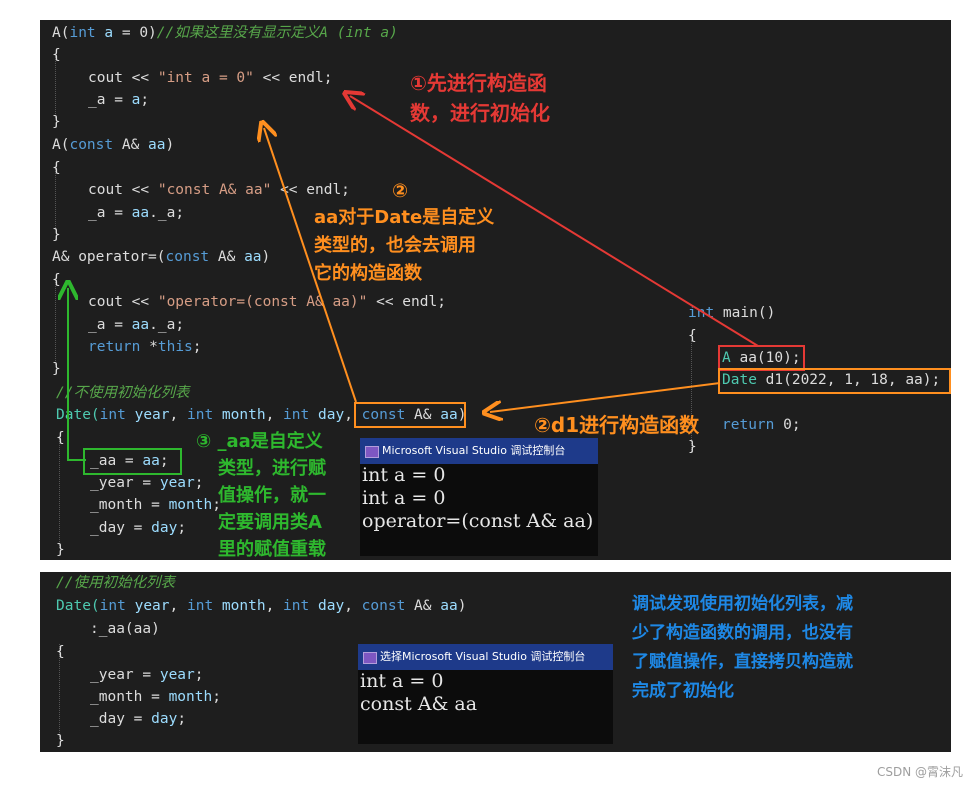 This screenshot has height=788, width=979. I want to click on console-line: const A& aa, so click(419, 704).